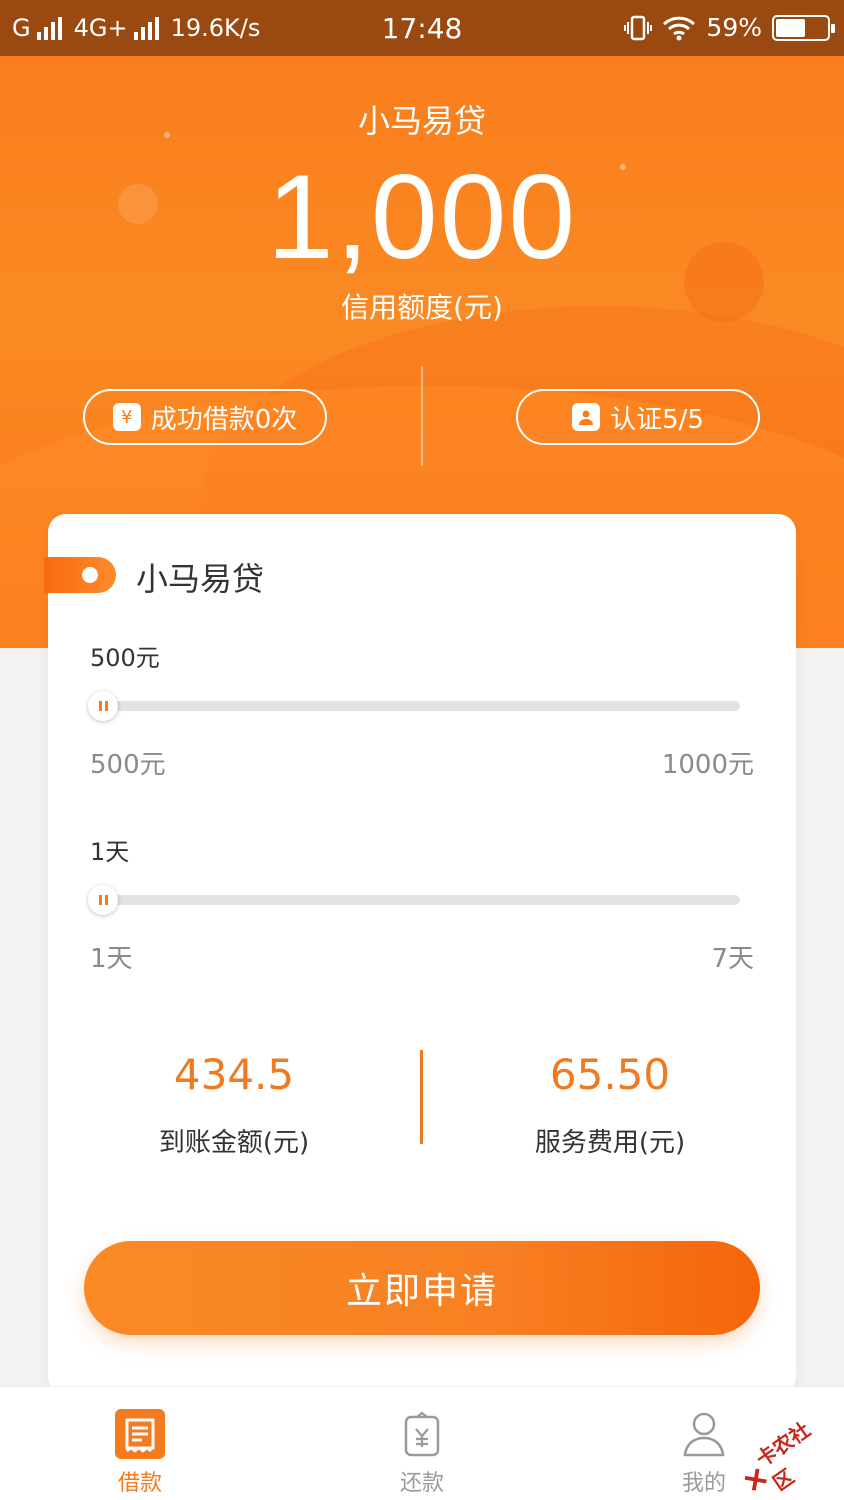  I want to click on service-fee-label: 服务费用(元), so click(610, 1143).